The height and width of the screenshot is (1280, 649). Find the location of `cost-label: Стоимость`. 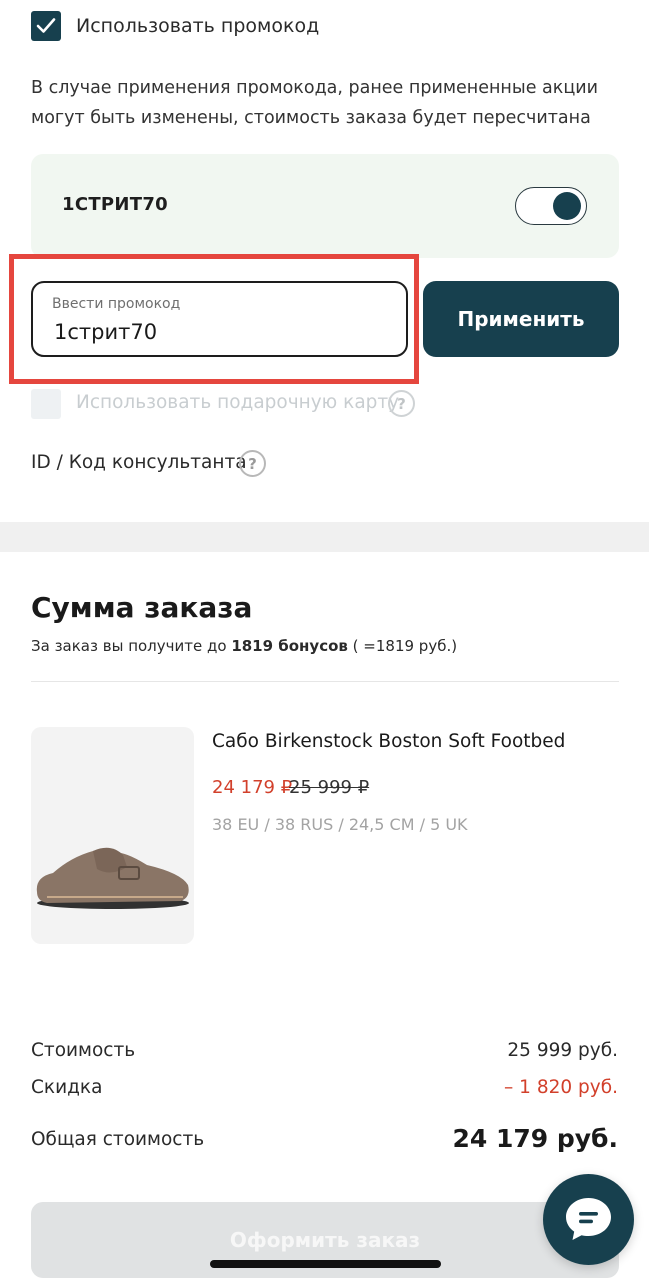

cost-label: Стоимость is located at coordinates (83, 1050).